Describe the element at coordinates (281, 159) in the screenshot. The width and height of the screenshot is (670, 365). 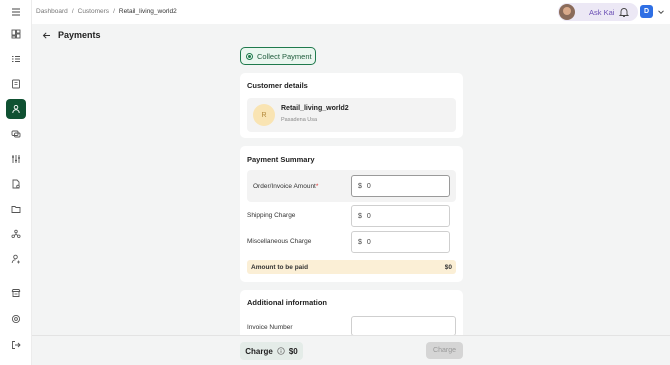
I see `payment-summary-title: Payment Summary` at that location.